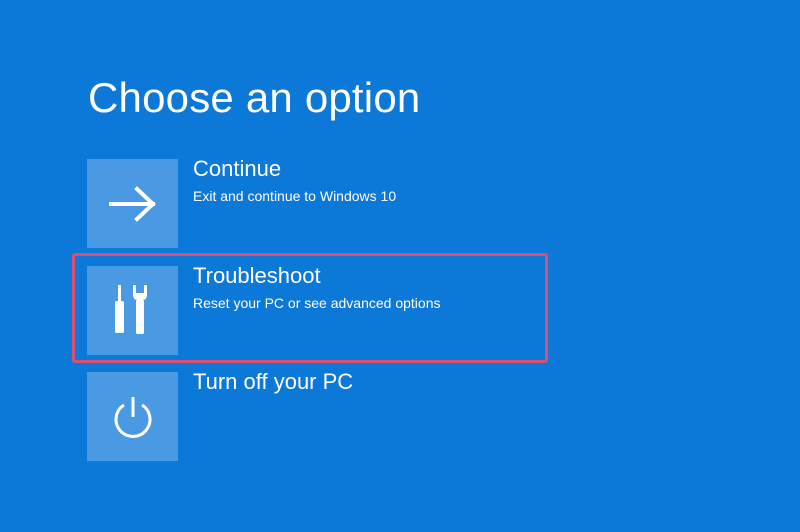 This screenshot has height=532, width=800. Describe the element at coordinates (273, 381) in the screenshot. I see `turn-off-title: Turn off your PC` at that location.